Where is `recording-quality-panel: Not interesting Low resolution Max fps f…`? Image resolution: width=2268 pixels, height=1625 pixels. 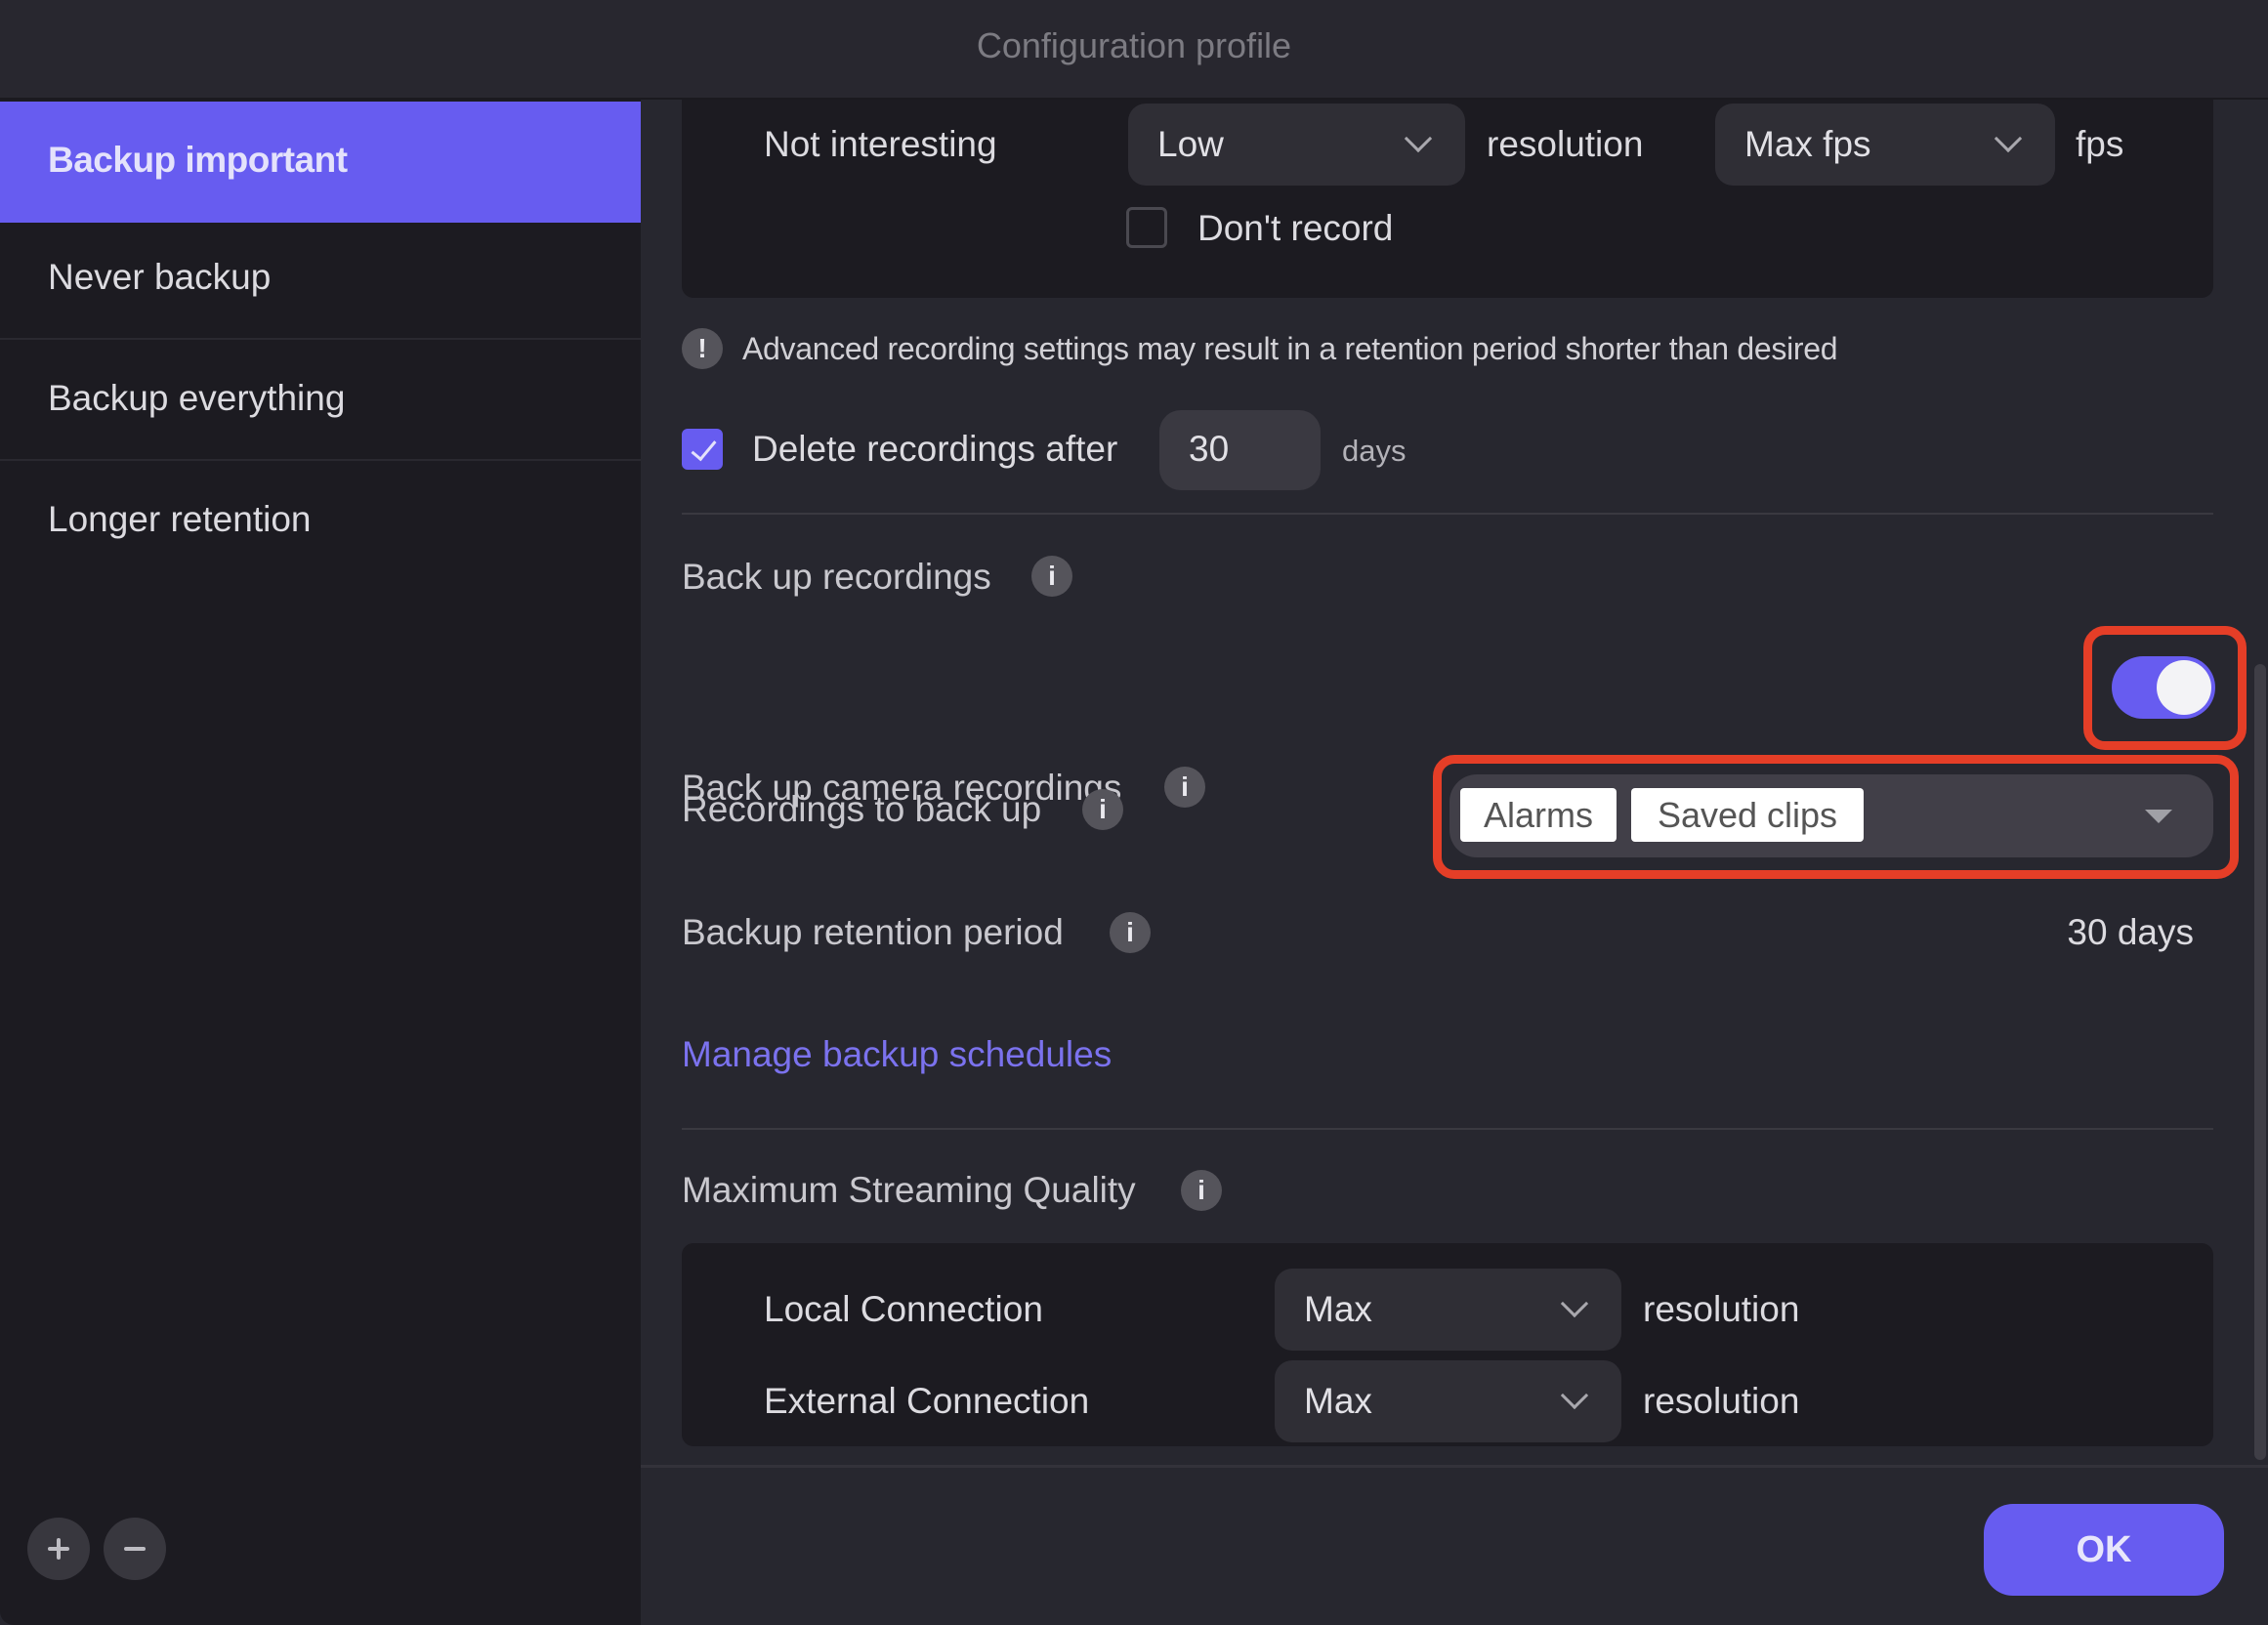 recording-quality-panel: Not interesting Low resolution Max fps f… is located at coordinates (1447, 199).